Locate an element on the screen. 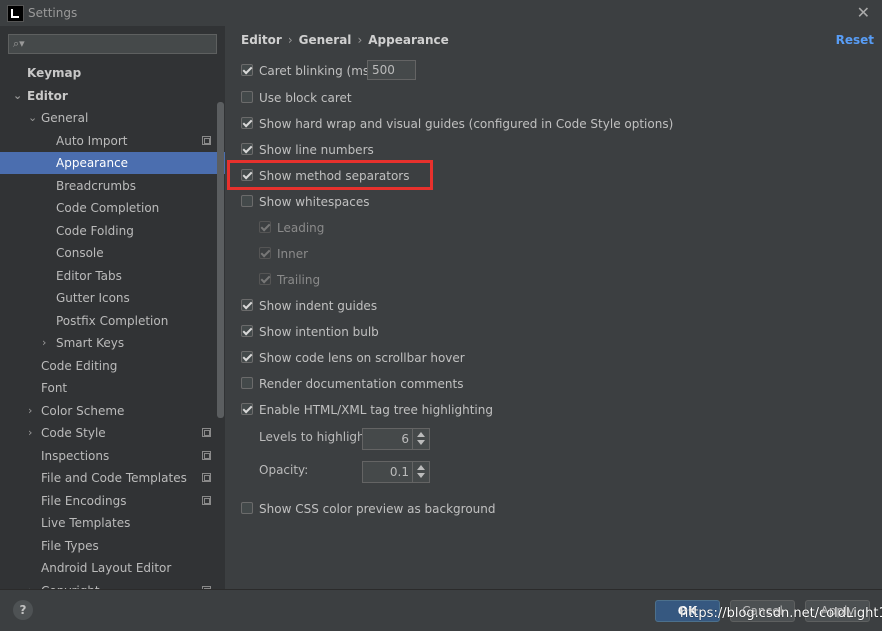 This screenshot has height=631, width=882. tree-item-appearance: Appearance is located at coordinates (112, 163).